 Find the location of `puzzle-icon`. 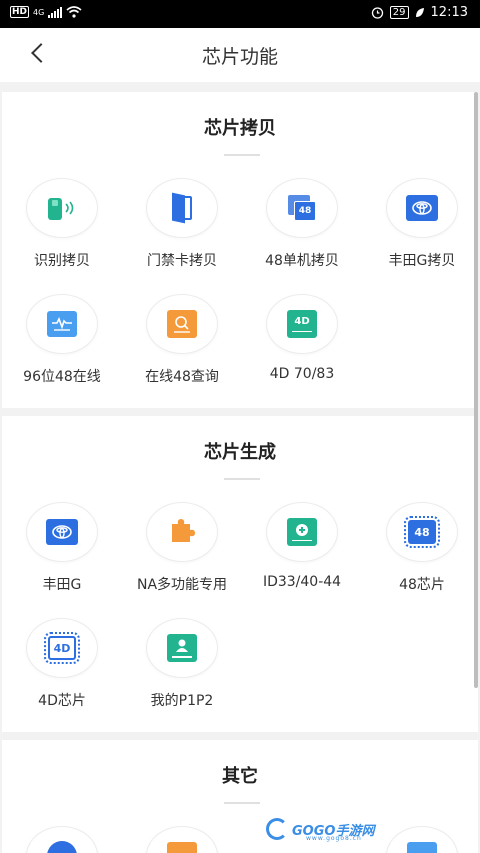

puzzle-icon is located at coordinates (182, 532).